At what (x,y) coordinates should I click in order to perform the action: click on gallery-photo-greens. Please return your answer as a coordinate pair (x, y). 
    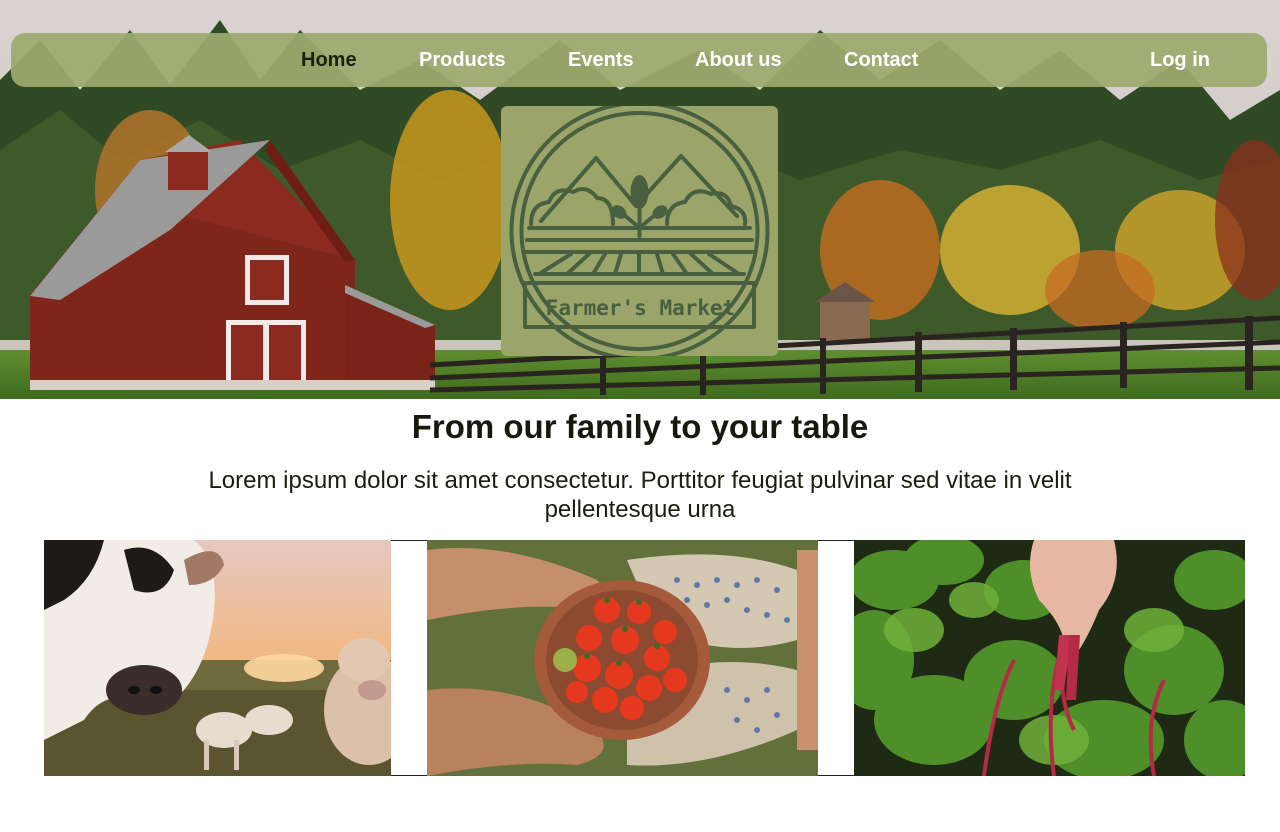
    Looking at the image, I should click on (1049, 658).